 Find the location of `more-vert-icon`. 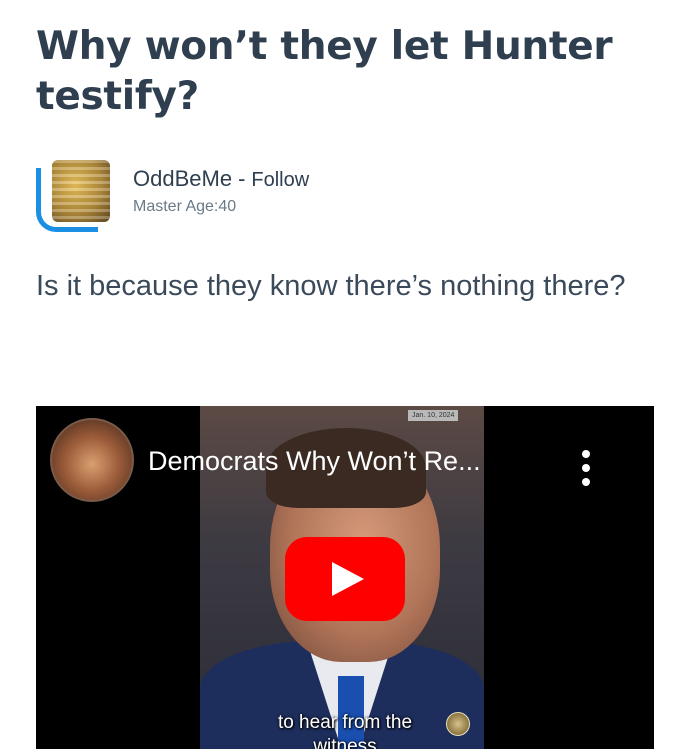

more-vert-icon is located at coordinates (586, 468).